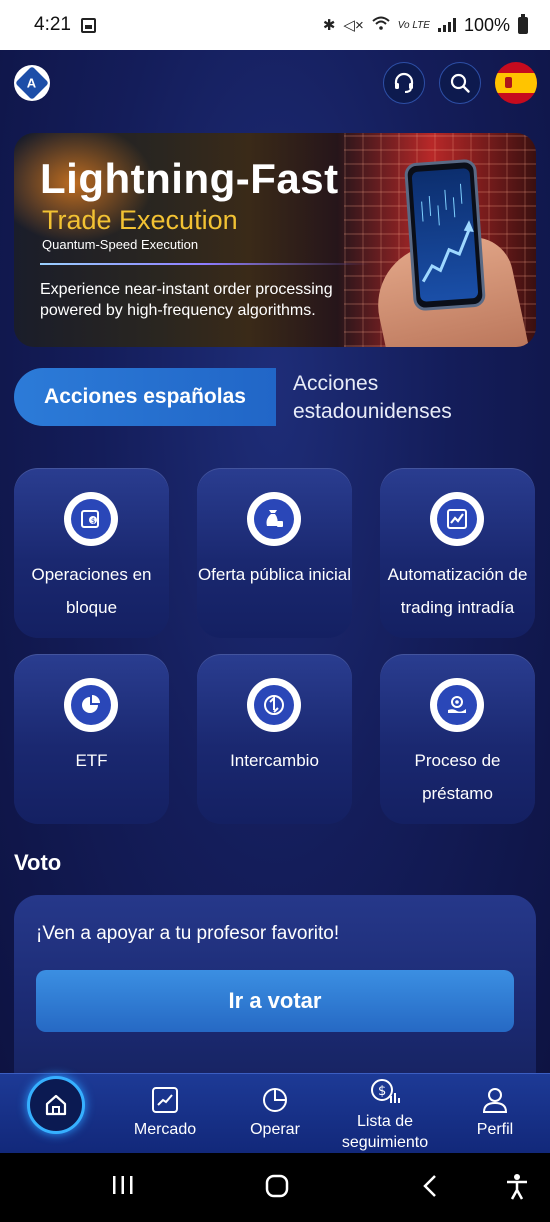  I want to click on nav-home, so click(56, 1105).